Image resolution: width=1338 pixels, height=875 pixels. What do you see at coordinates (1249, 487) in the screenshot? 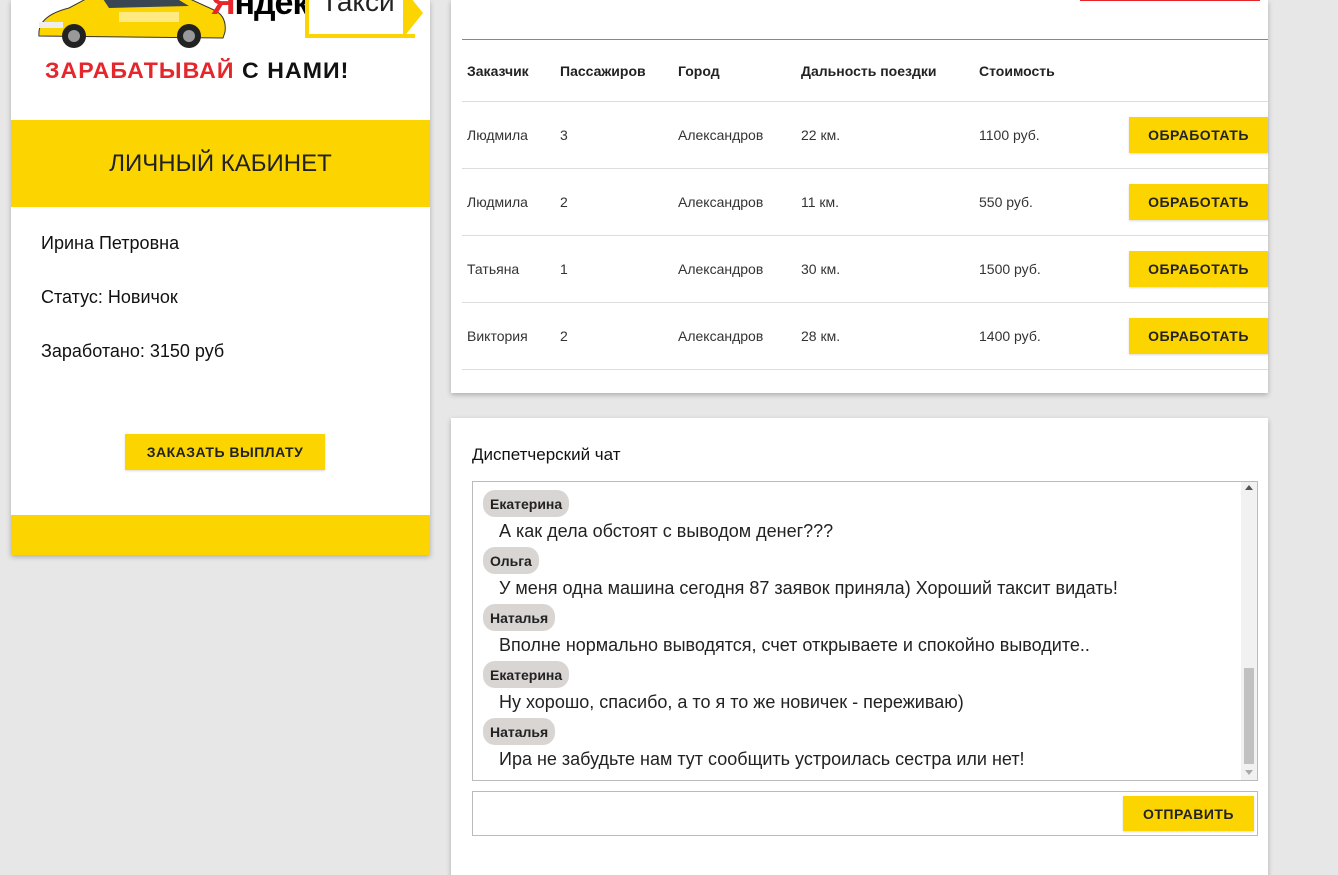
I see `scroll-up-arrow-icon` at bounding box center [1249, 487].